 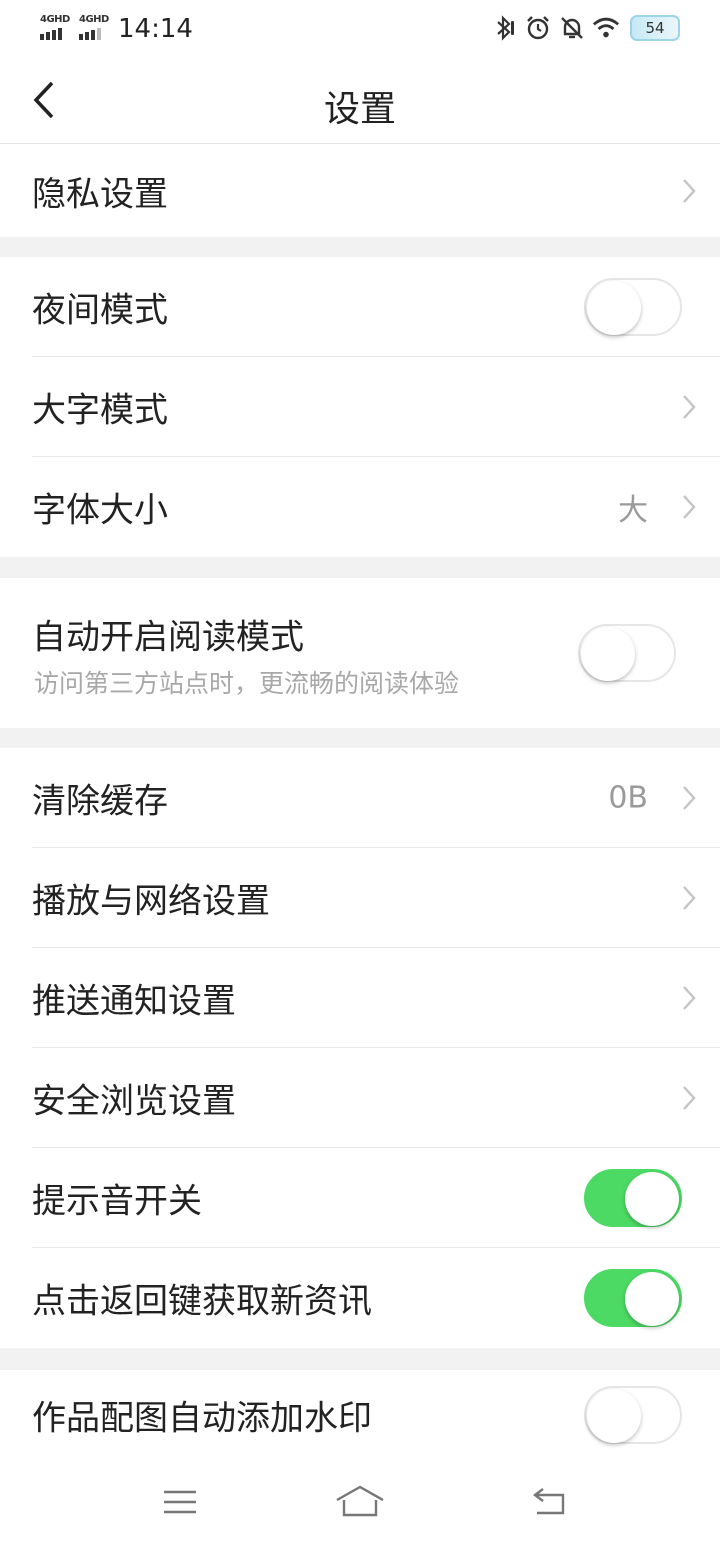 What do you see at coordinates (202, 1418) in the screenshot?
I see `watermark-label: 作品配图自动添加水印` at bounding box center [202, 1418].